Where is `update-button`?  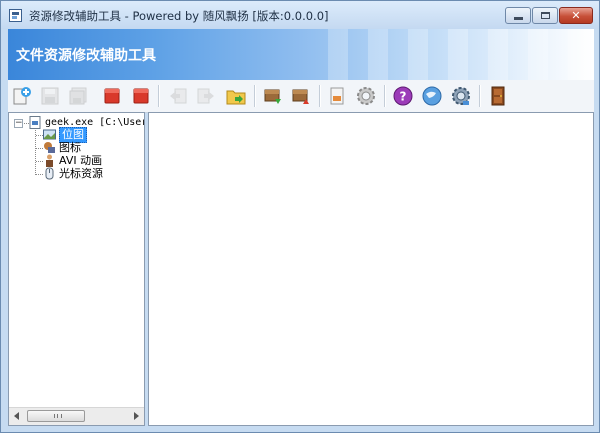 update-button is located at coordinates (461, 96).